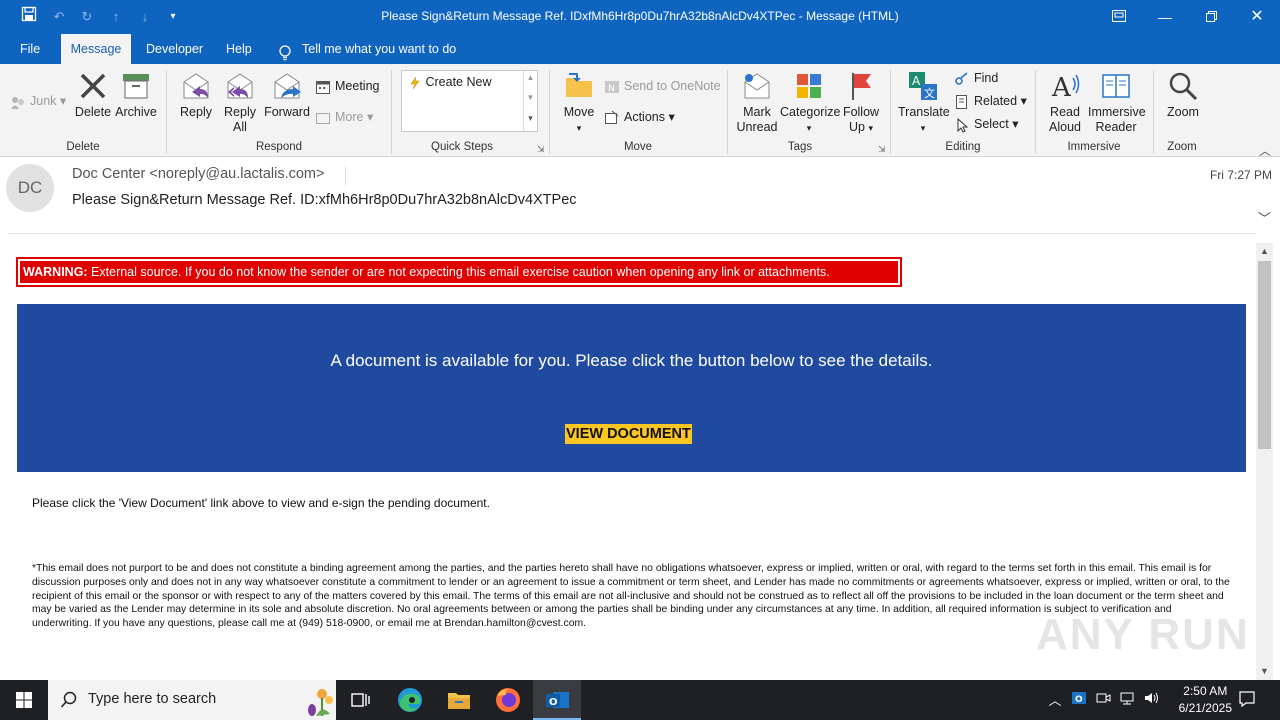  What do you see at coordinates (1127, 699) in the screenshot?
I see `network-icon` at bounding box center [1127, 699].